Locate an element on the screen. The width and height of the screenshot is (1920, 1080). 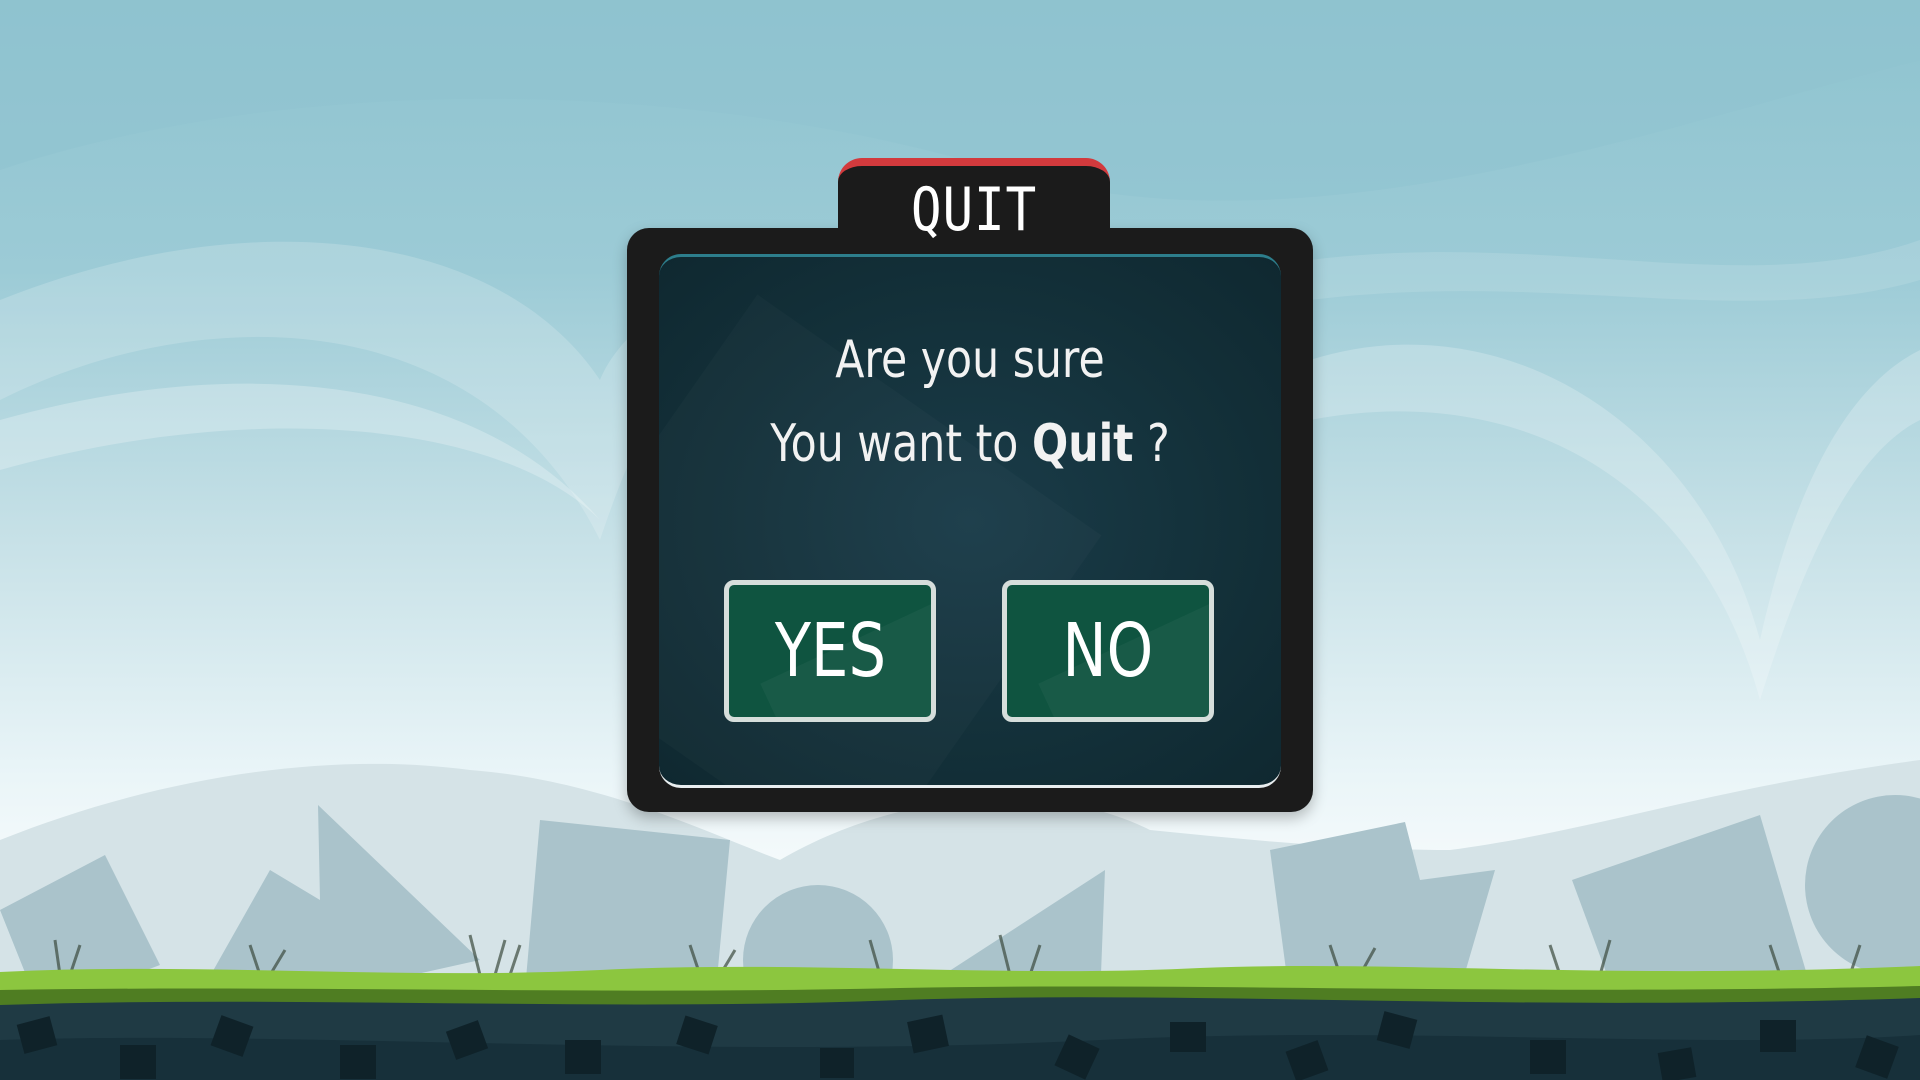
message-line-2-suffix: ? is located at coordinates (1151, 444).